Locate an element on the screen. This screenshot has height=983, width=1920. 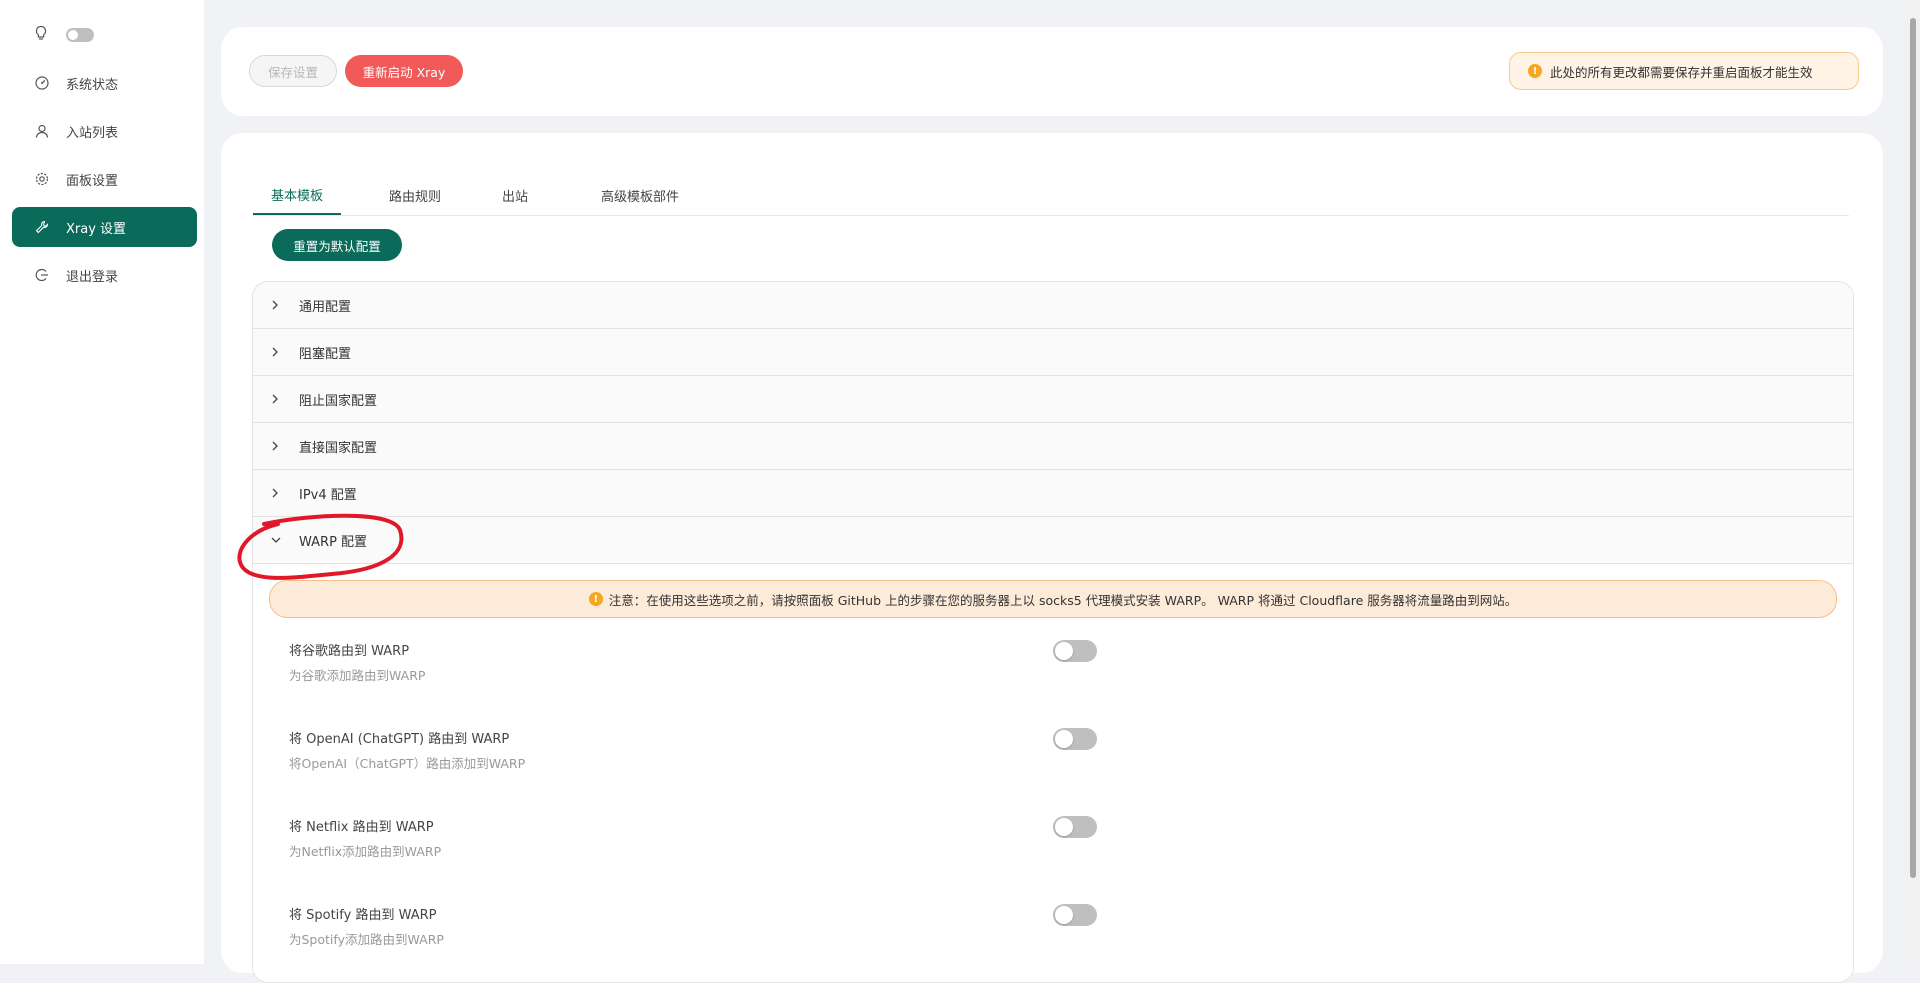
logout-icon is located at coordinates (42, 275).